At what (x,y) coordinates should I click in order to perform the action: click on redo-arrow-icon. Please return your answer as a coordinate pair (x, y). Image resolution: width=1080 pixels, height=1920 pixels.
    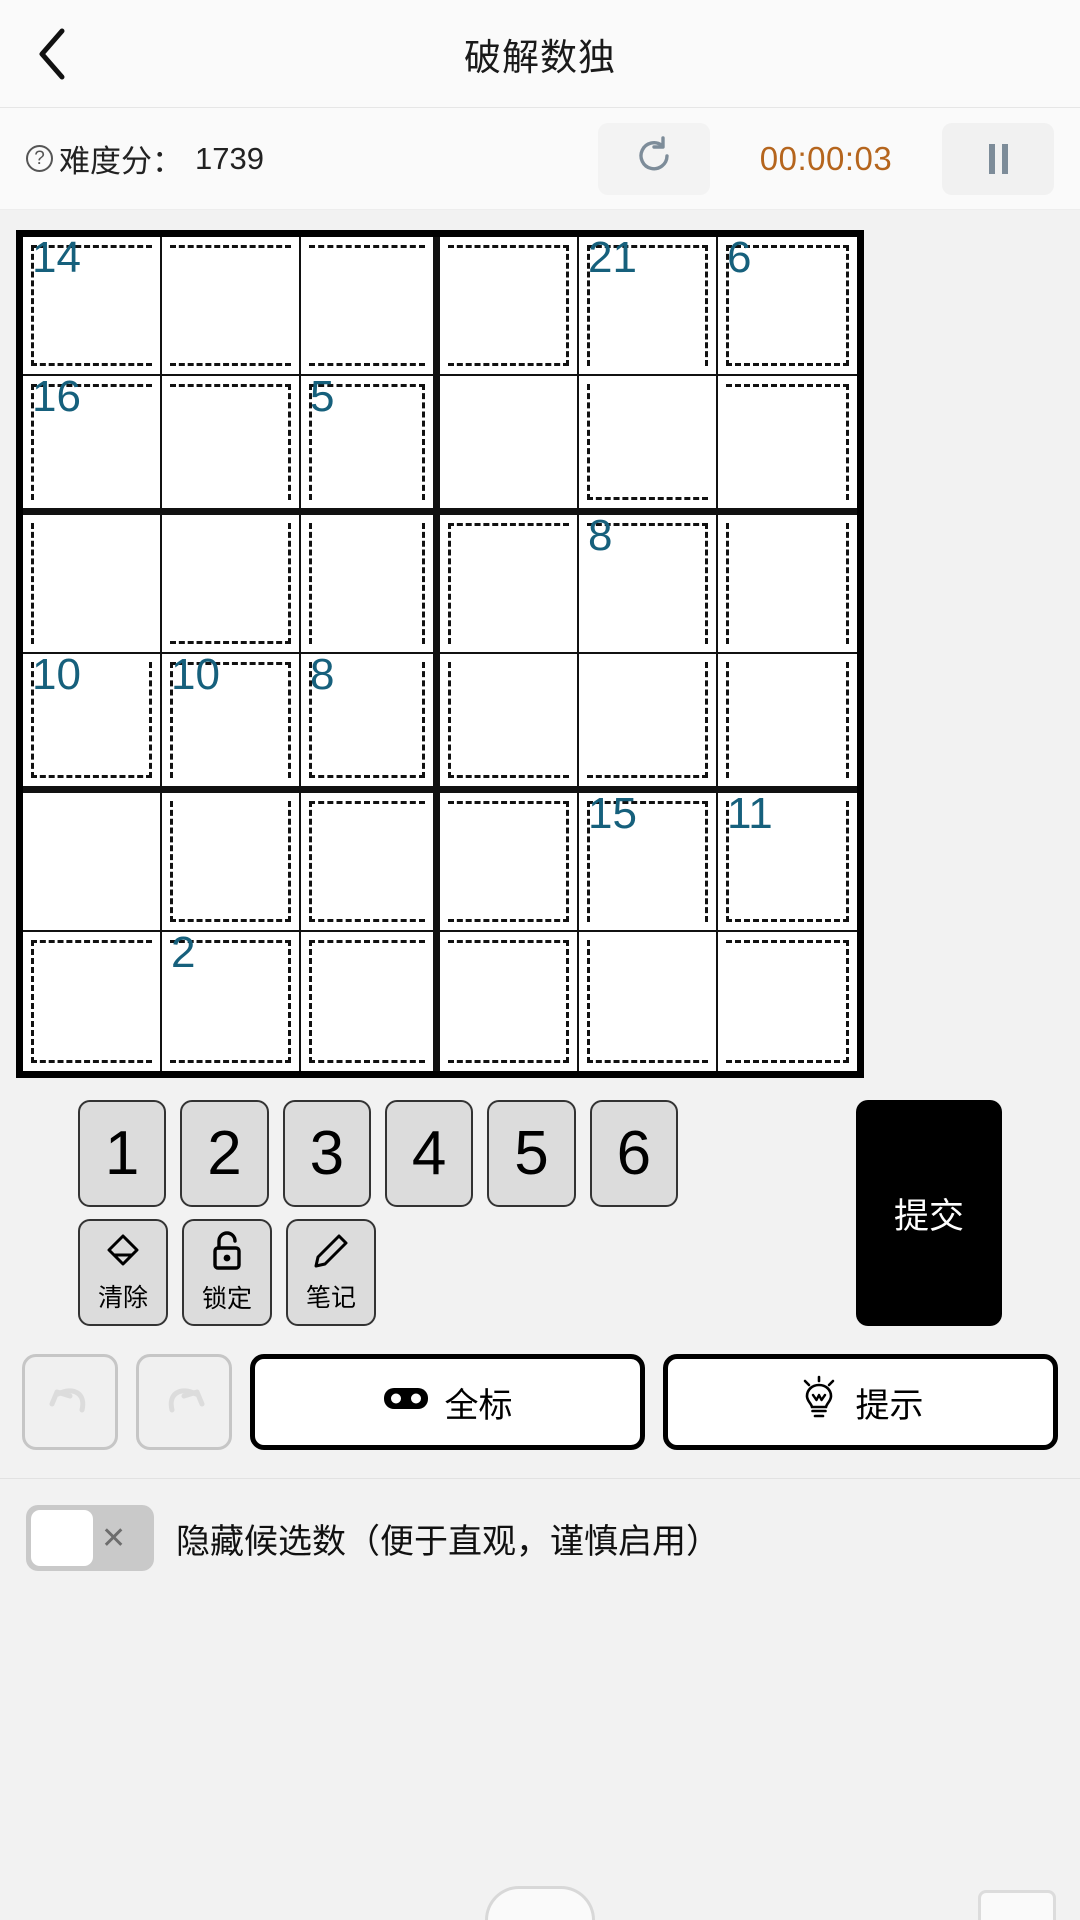
    Looking at the image, I should click on (184, 1402).